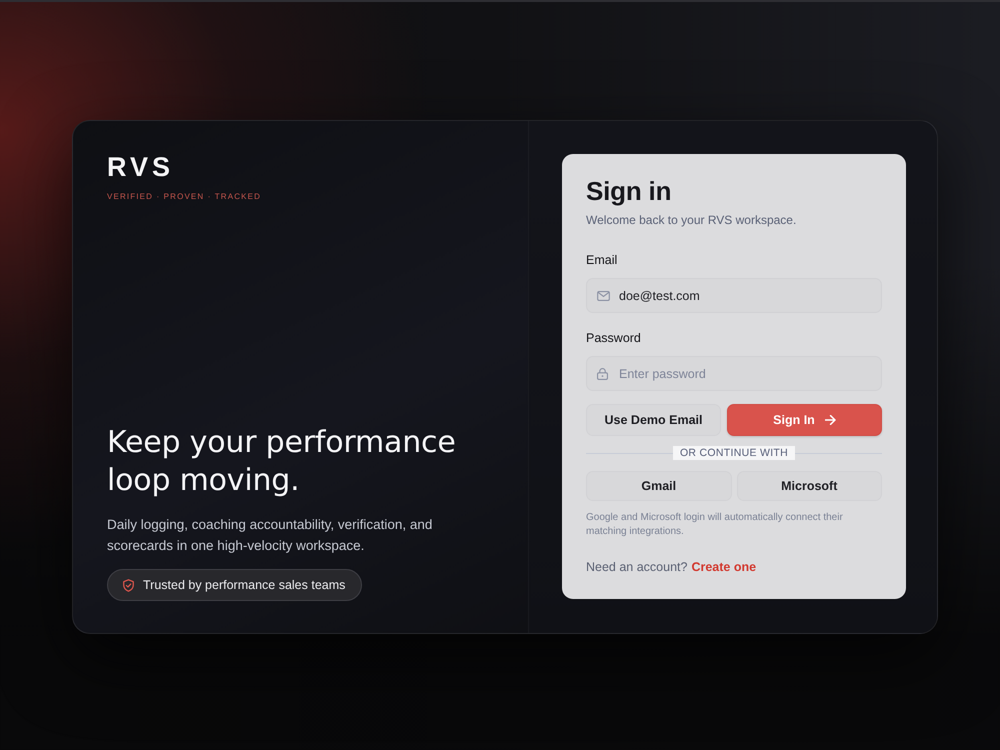 Image resolution: width=1000 pixels, height=750 pixels. I want to click on signin-subtitle: Welcome back to your RVS workspace., so click(692, 220).